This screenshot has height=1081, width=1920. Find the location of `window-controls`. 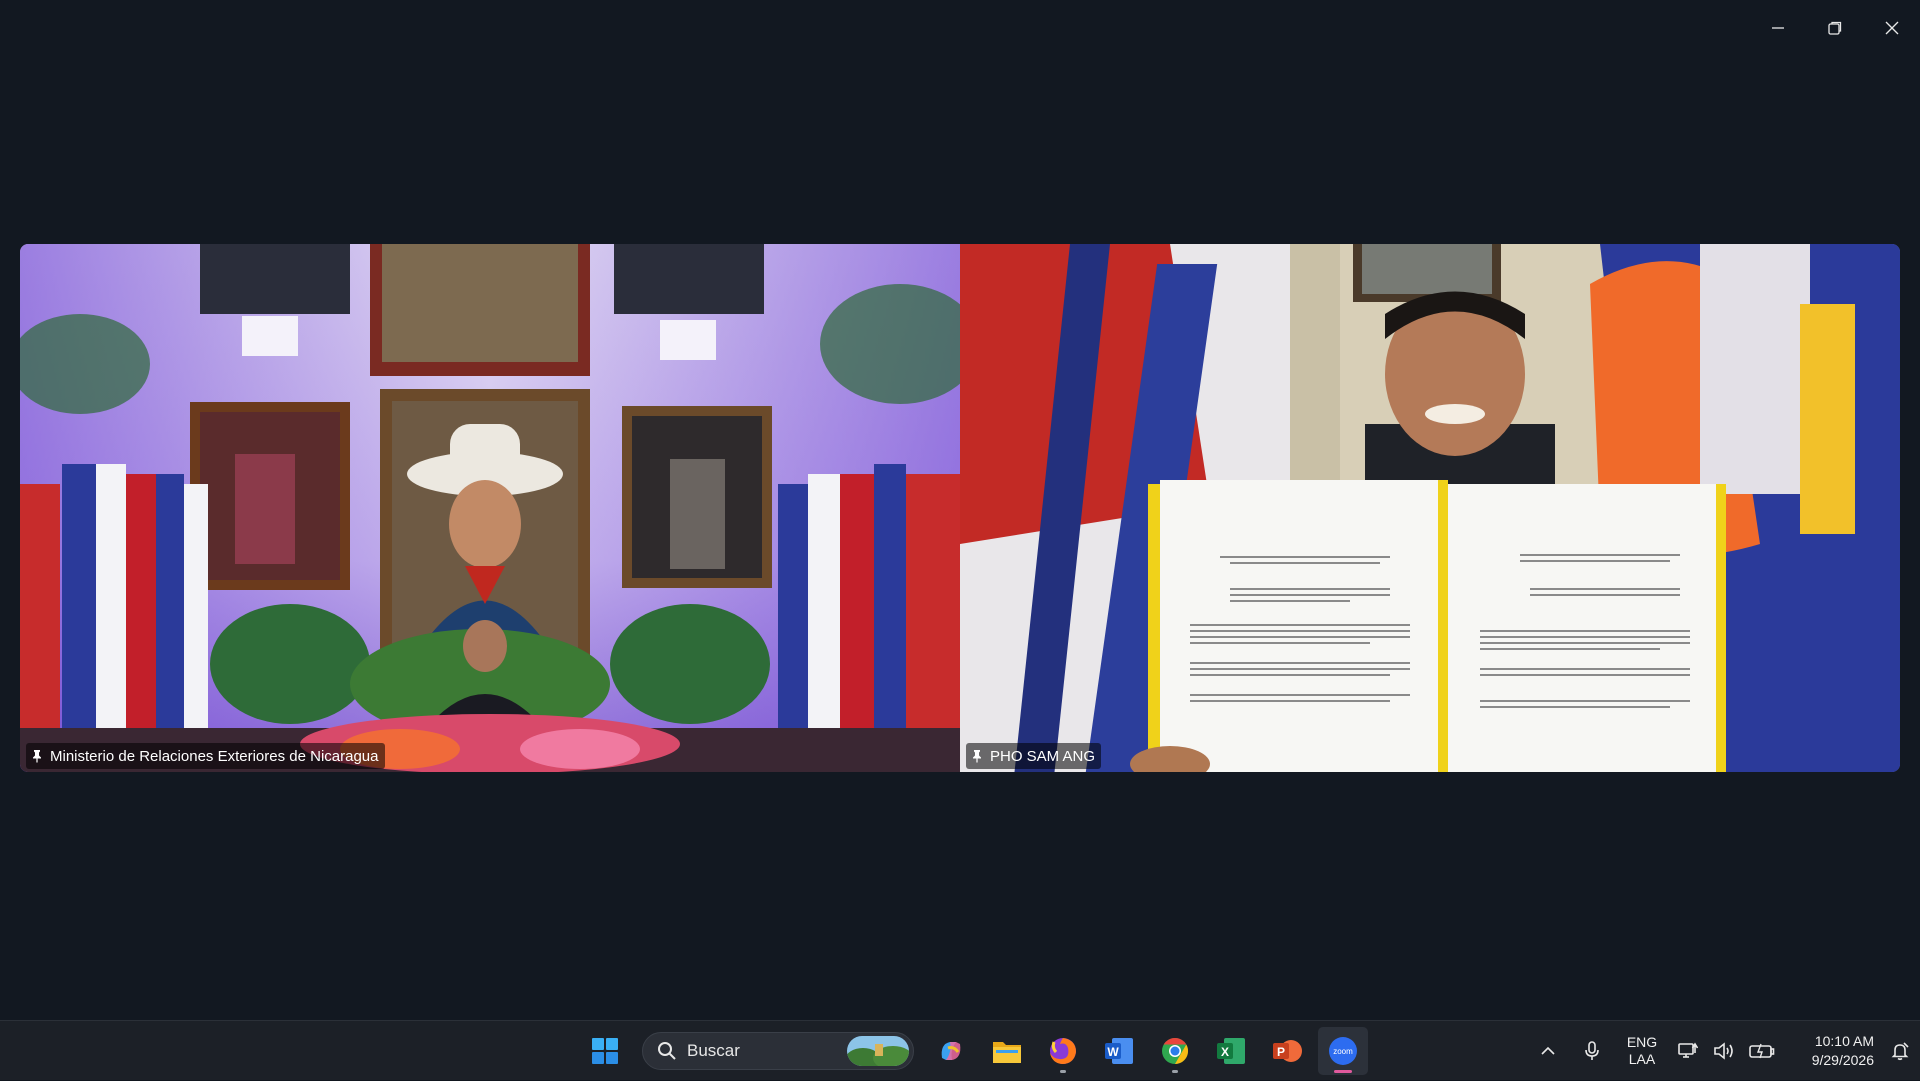

window-controls is located at coordinates (1834, 28).